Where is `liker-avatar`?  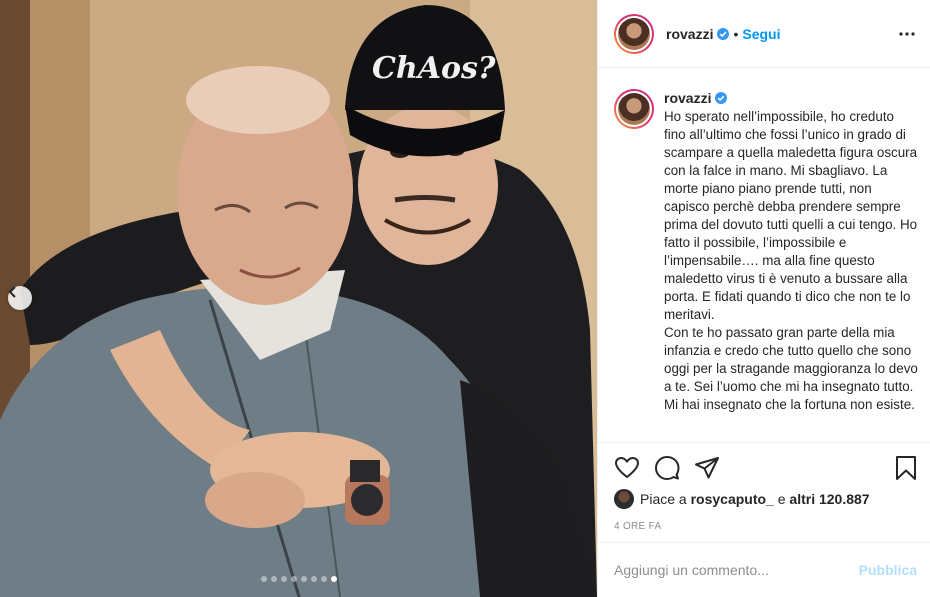 liker-avatar is located at coordinates (624, 499).